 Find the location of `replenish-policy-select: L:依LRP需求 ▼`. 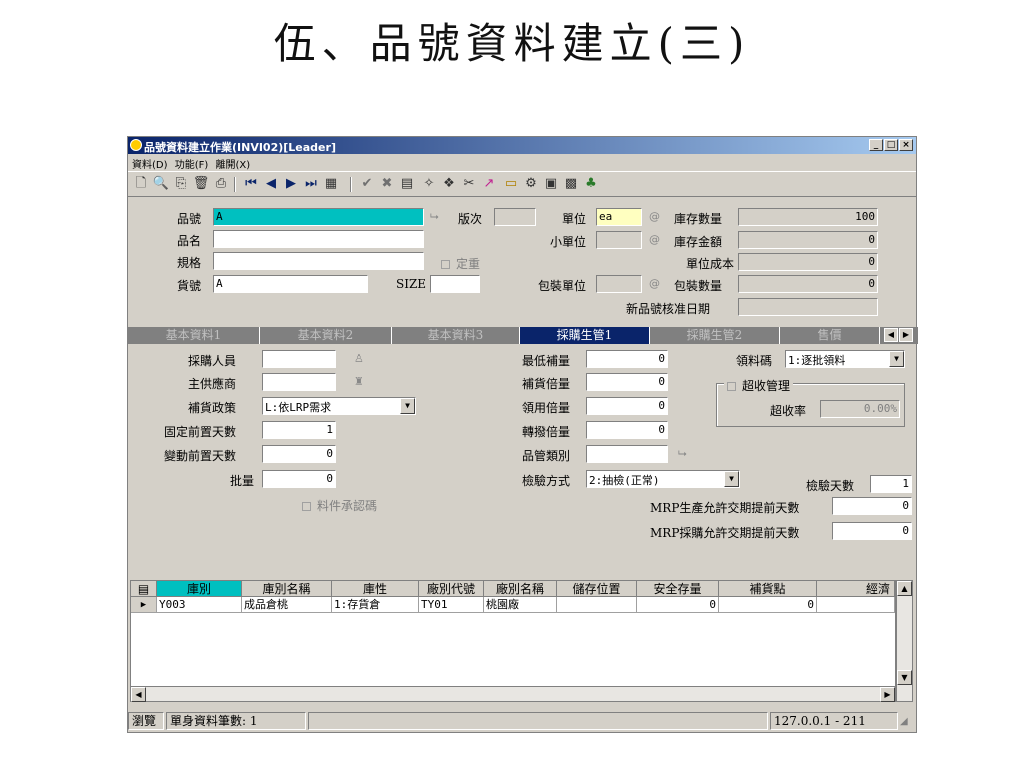

replenish-policy-select: L:依LRP需求 ▼ is located at coordinates (339, 406).